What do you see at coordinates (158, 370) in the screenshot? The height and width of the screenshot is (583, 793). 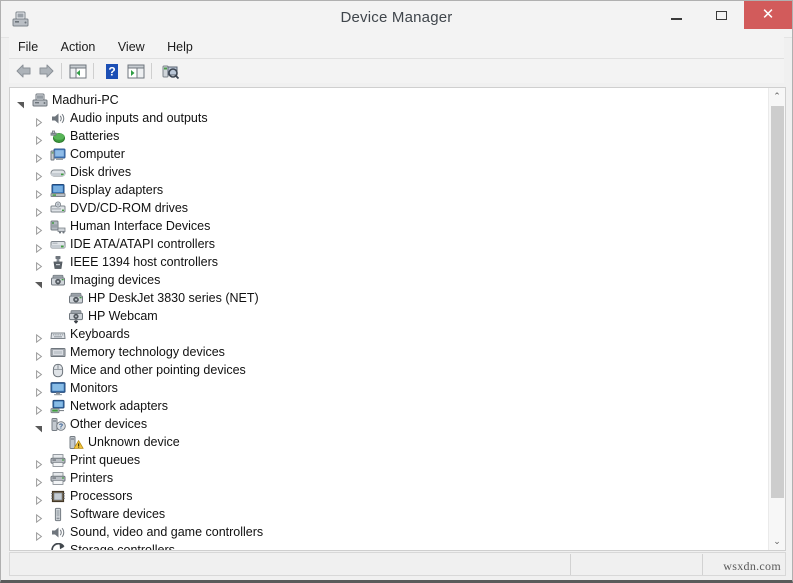 I see `tree-item-label: Mice and other pointing devices` at bounding box center [158, 370].